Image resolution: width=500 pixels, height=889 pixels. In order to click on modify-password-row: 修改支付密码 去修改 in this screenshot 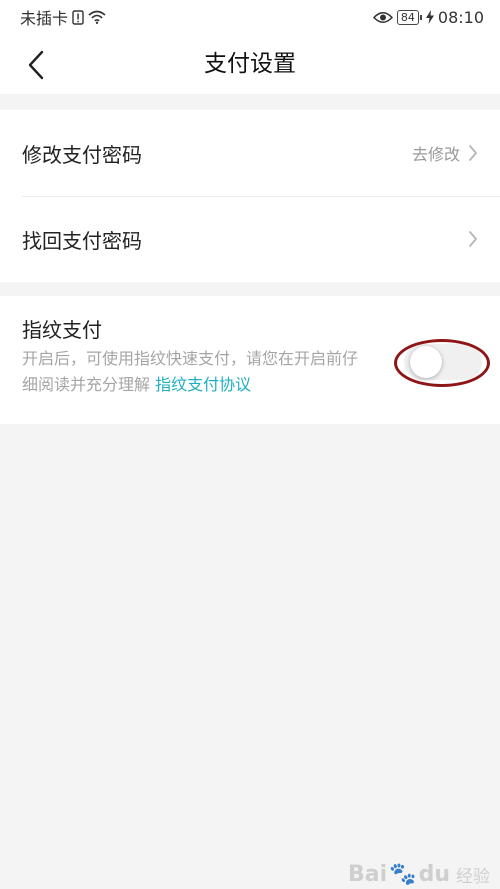, I will do `click(250, 153)`.